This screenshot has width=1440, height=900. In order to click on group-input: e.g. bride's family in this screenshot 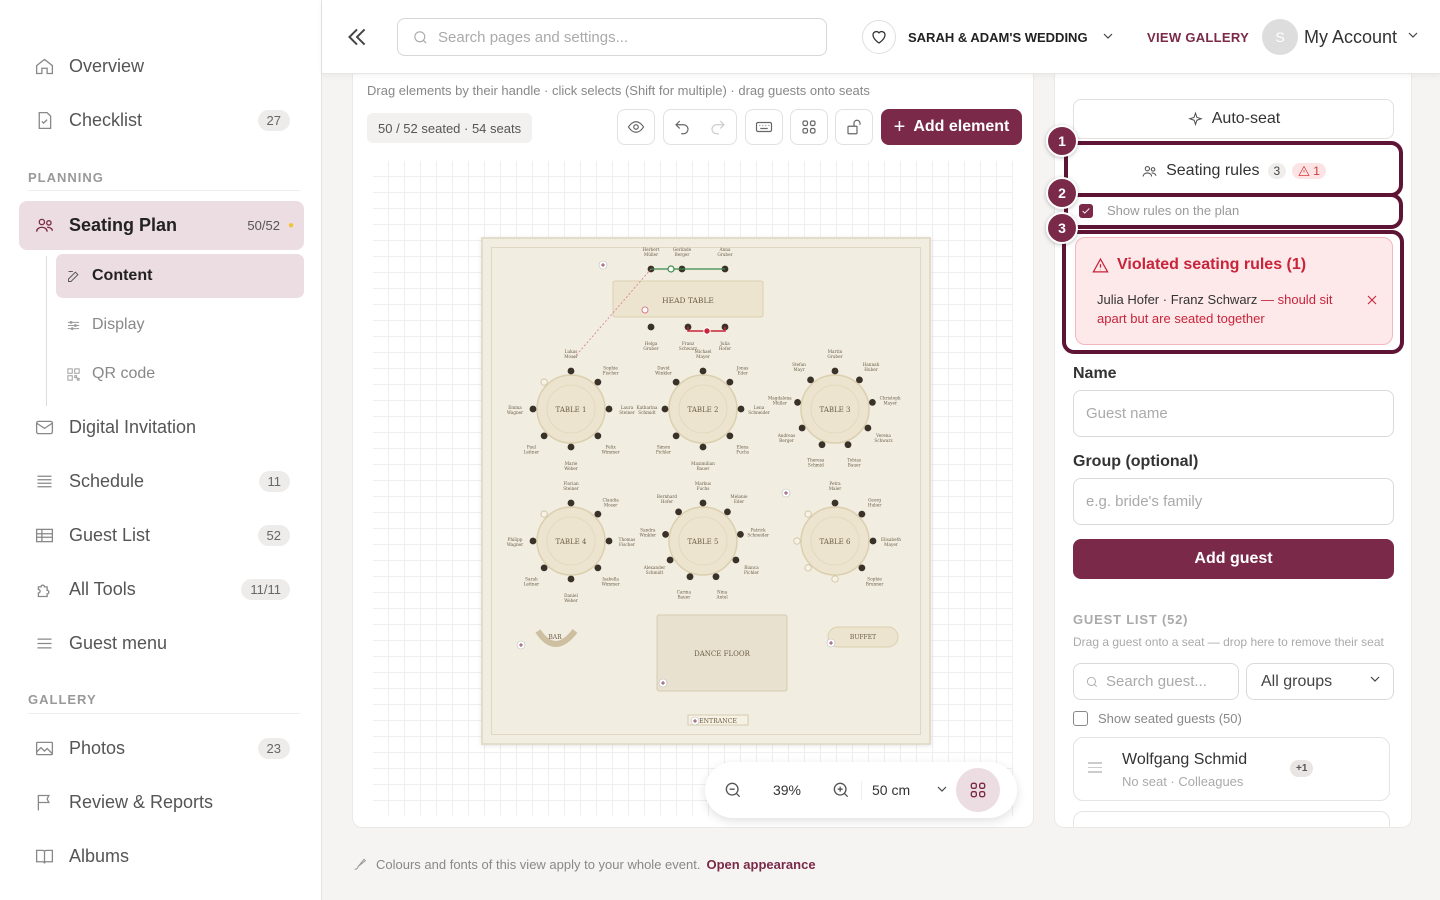, I will do `click(1233, 501)`.